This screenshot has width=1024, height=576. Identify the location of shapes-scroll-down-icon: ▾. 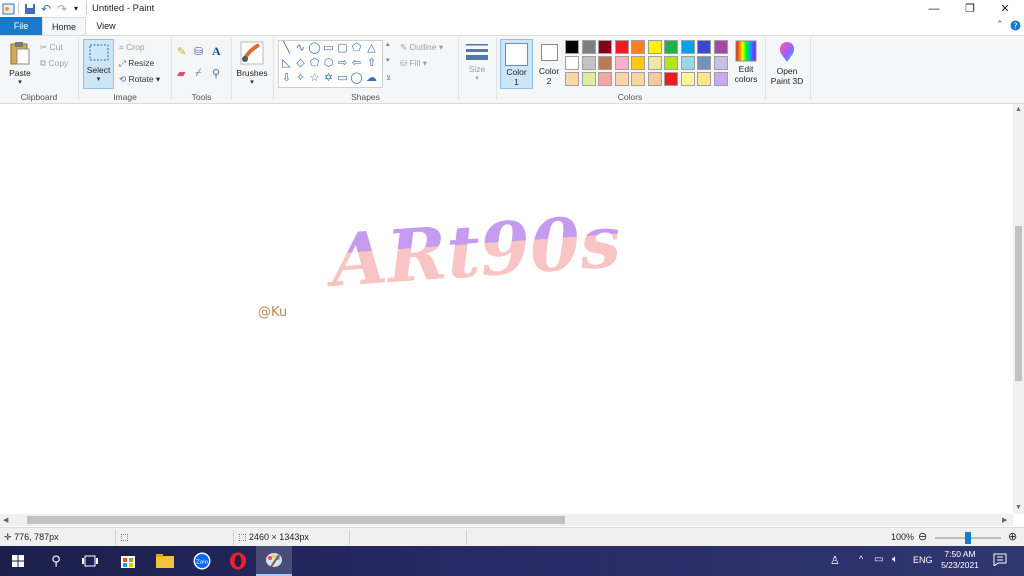
(388, 60).